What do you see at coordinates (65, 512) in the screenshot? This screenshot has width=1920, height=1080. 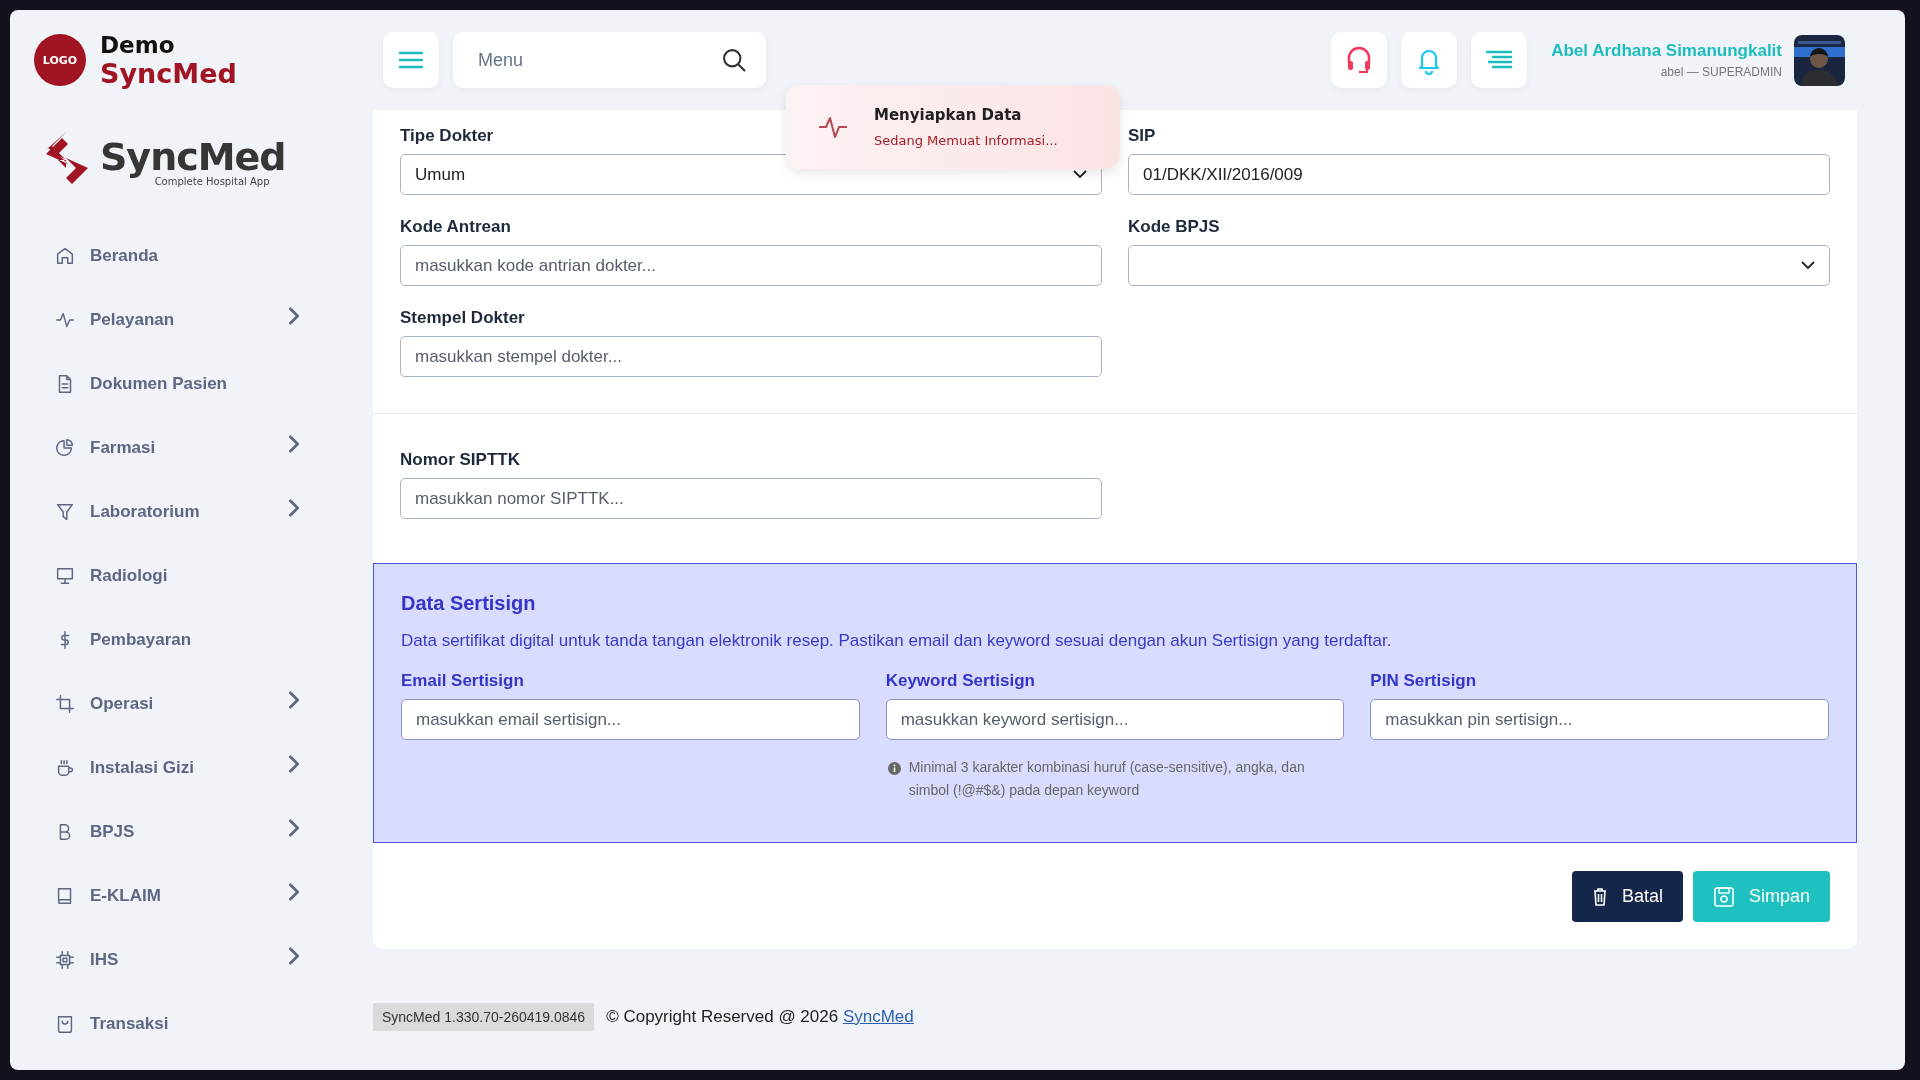 I see `filter-icon` at bounding box center [65, 512].